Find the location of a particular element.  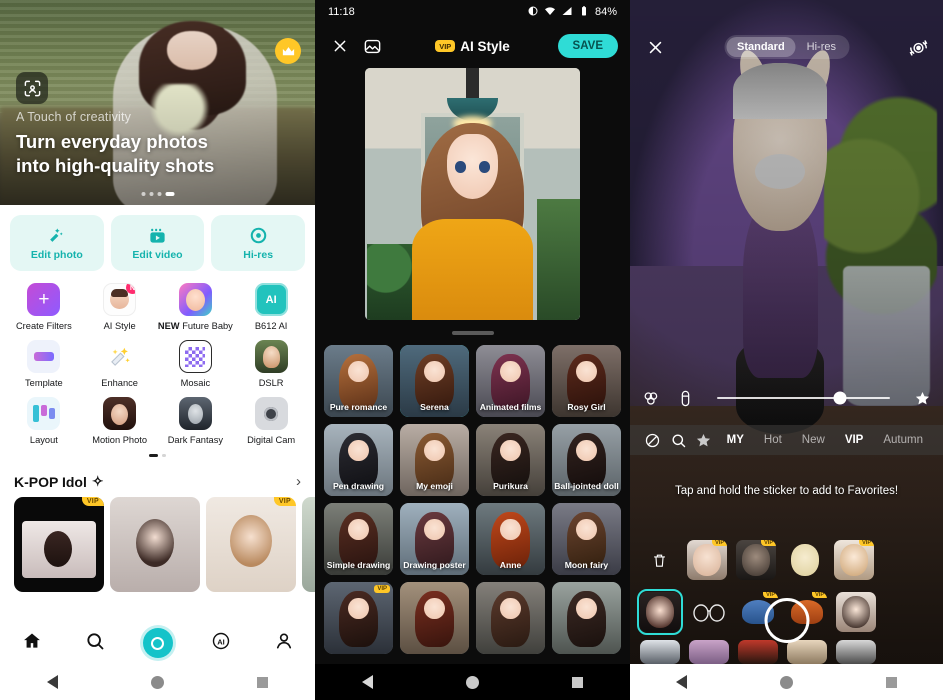

preview-image is located at coordinates (472, 194).